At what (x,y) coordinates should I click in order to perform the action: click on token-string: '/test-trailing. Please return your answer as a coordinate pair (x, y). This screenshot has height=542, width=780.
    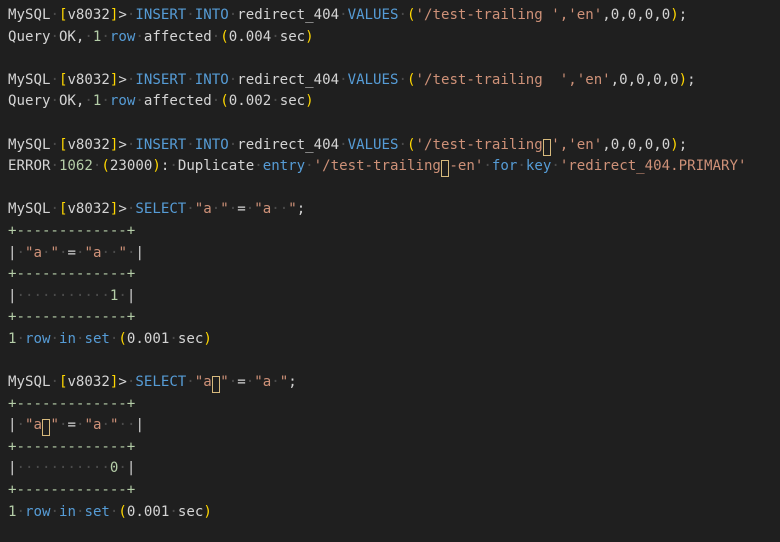
    Looking at the image, I should click on (479, 144).